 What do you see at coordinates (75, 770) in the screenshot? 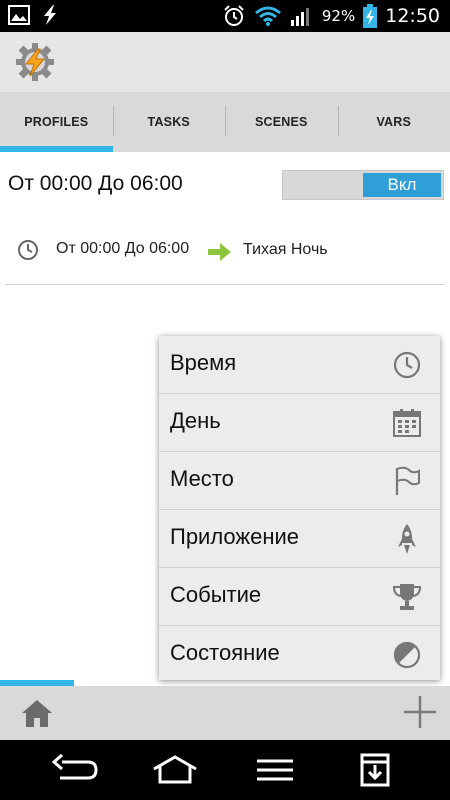
I see `back-icon` at bounding box center [75, 770].